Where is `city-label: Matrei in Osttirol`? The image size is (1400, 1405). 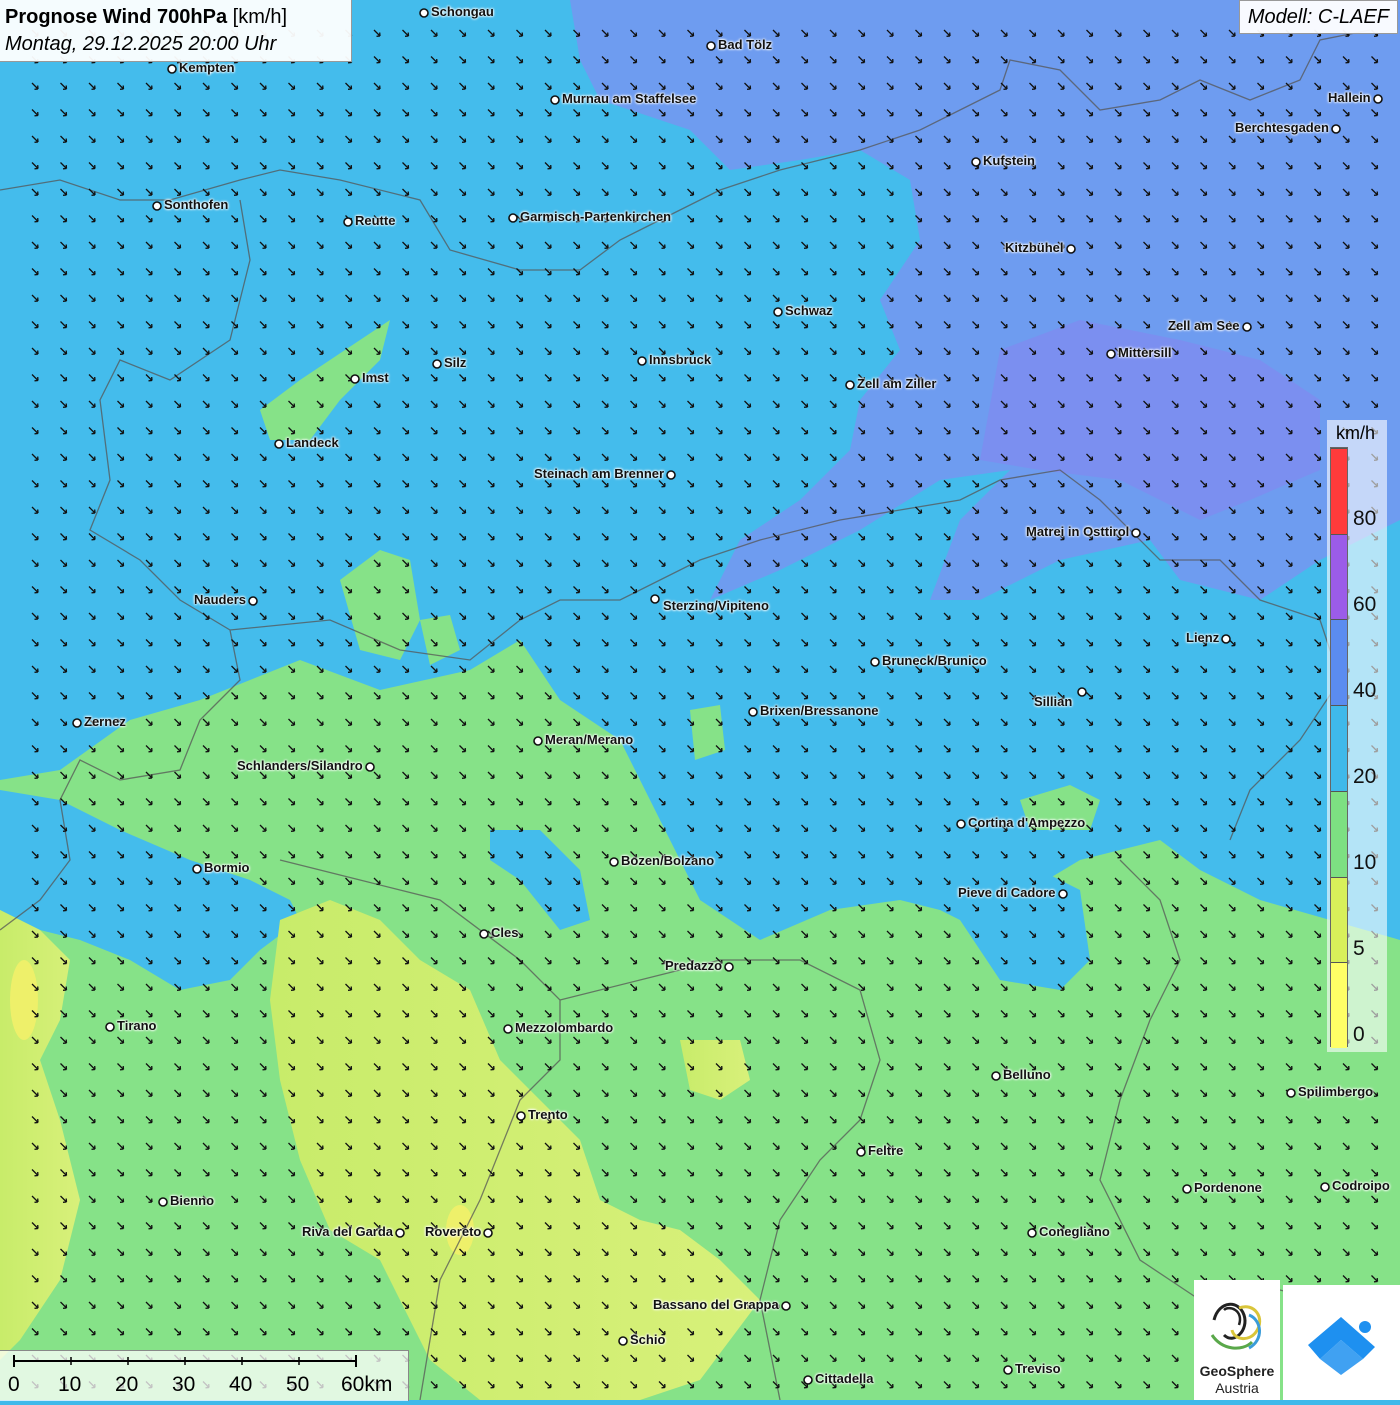 city-label: Matrei in Osttirol is located at coordinates (1077, 531).